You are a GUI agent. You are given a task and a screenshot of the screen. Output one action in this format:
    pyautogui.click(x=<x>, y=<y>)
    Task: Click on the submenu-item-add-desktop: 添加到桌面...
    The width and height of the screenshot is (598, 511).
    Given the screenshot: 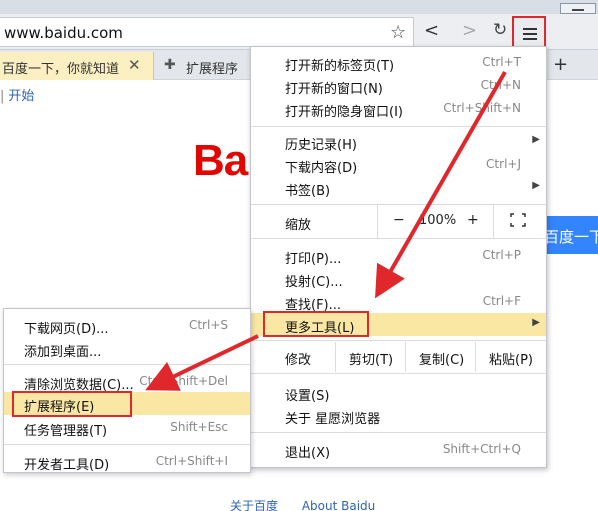 What is the action you would take?
    pyautogui.click(x=127, y=348)
    